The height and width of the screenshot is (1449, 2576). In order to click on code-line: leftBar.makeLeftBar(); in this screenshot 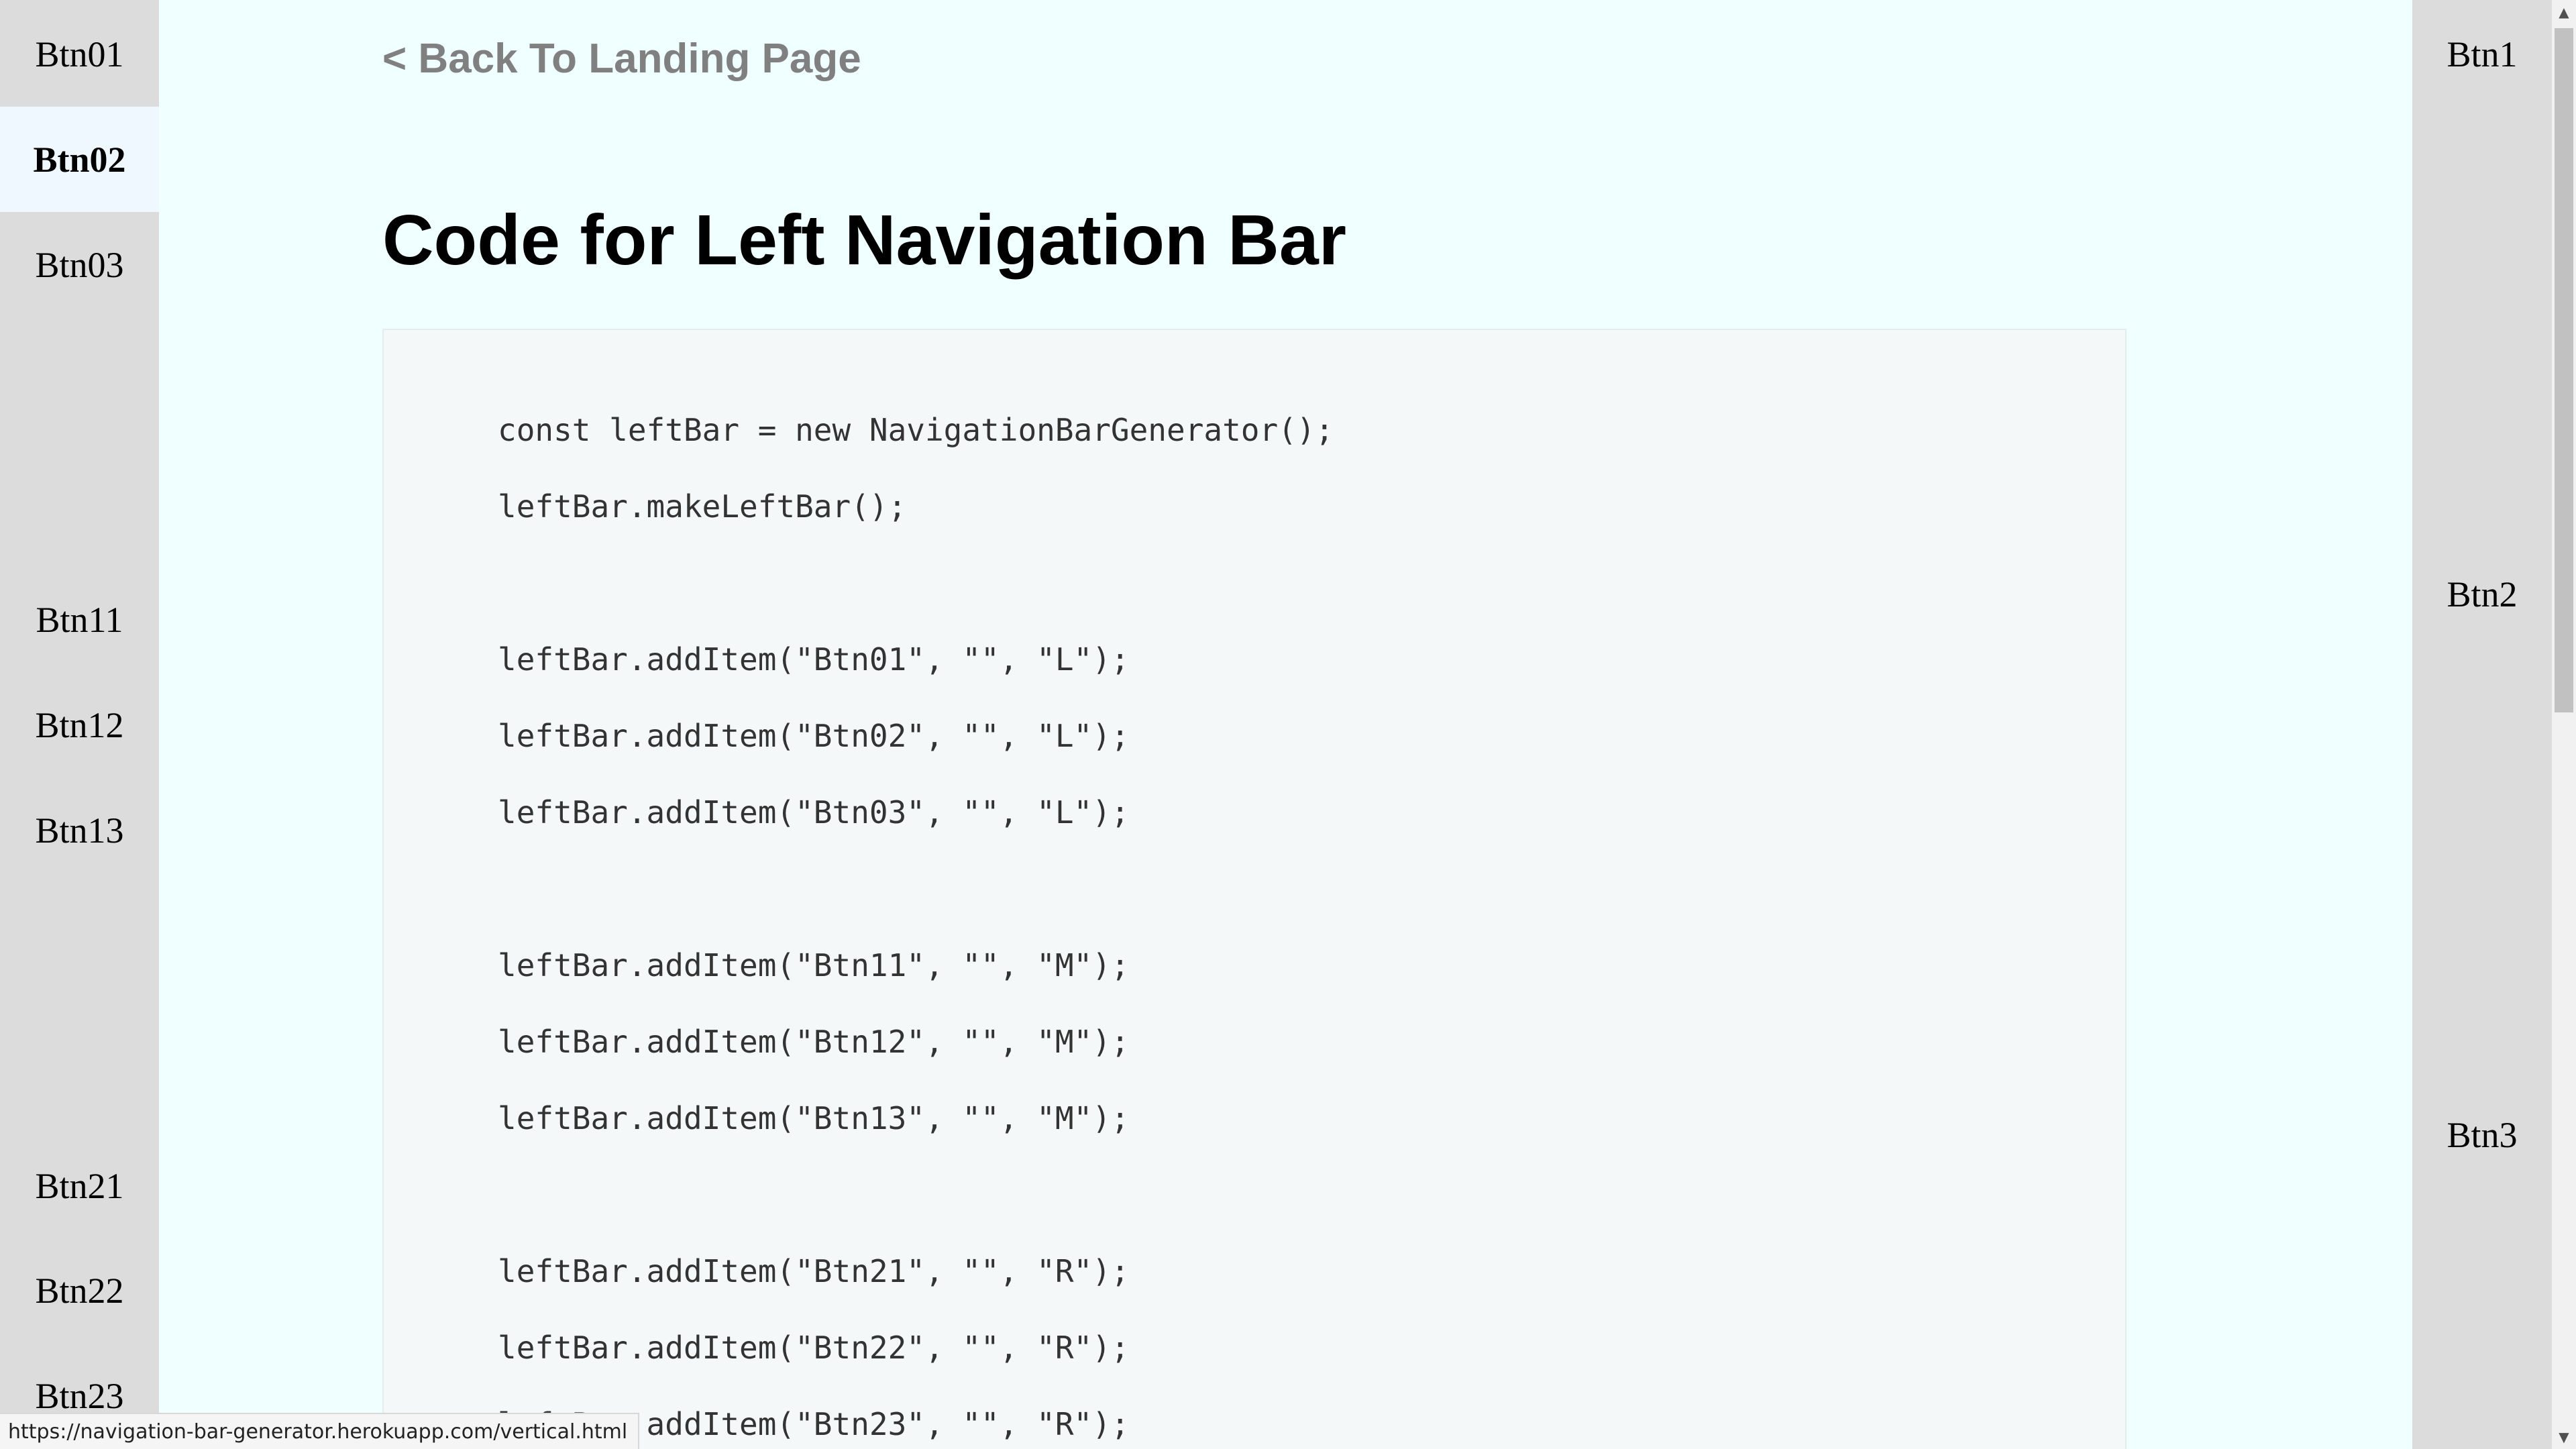, I will do `click(702, 506)`.